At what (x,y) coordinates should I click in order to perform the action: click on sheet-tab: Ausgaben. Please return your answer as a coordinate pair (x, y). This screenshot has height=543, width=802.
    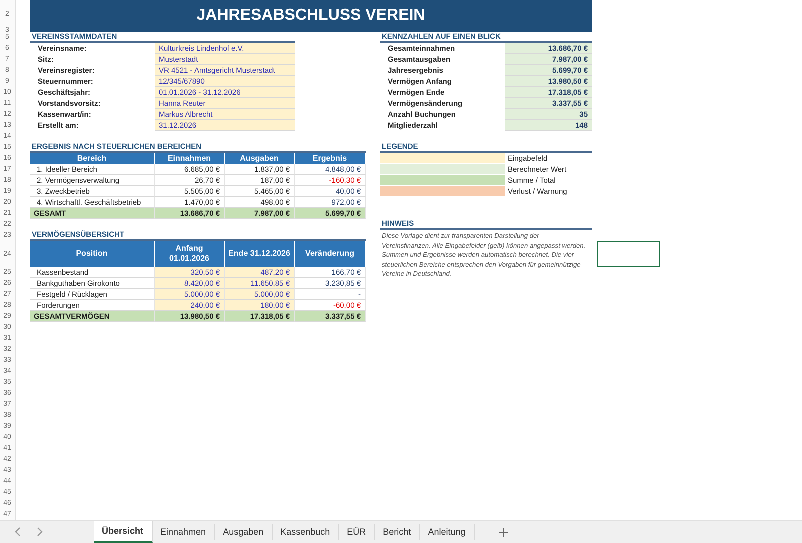
    Looking at the image, I should click on (244, 532).